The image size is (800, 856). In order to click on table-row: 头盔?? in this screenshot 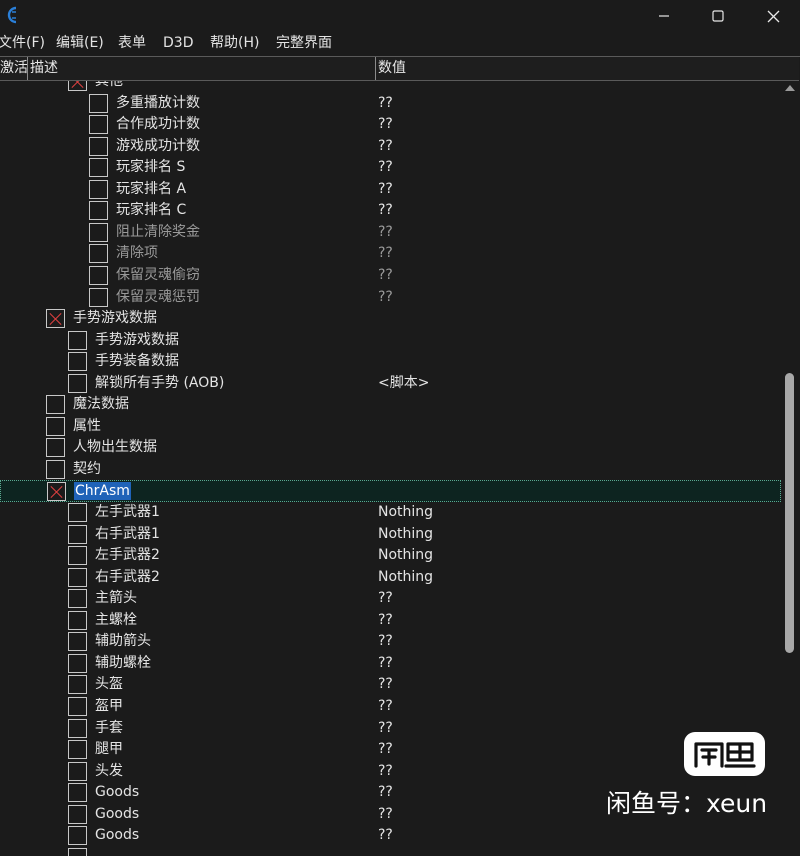, I will do `click(390, 685)`.